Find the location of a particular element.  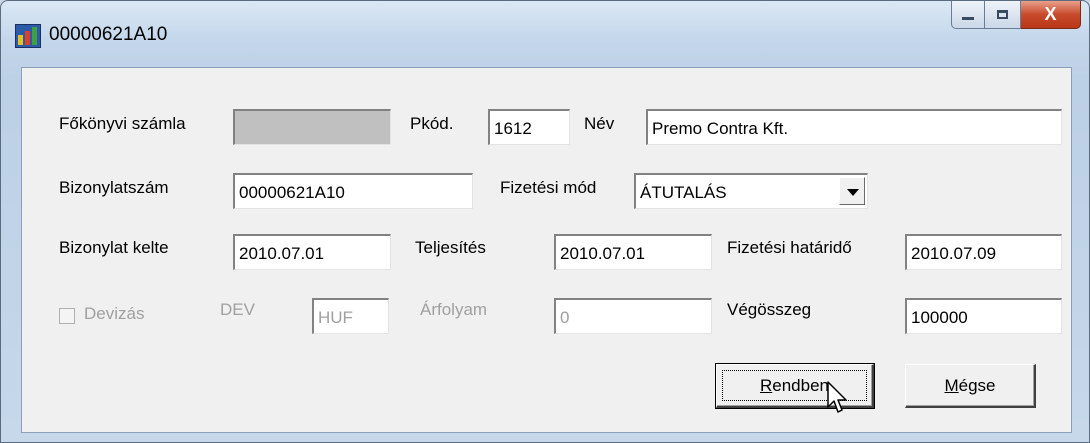

bizonylat-kelte-field: 2010.07.01 is located at coordinates (312, 252).